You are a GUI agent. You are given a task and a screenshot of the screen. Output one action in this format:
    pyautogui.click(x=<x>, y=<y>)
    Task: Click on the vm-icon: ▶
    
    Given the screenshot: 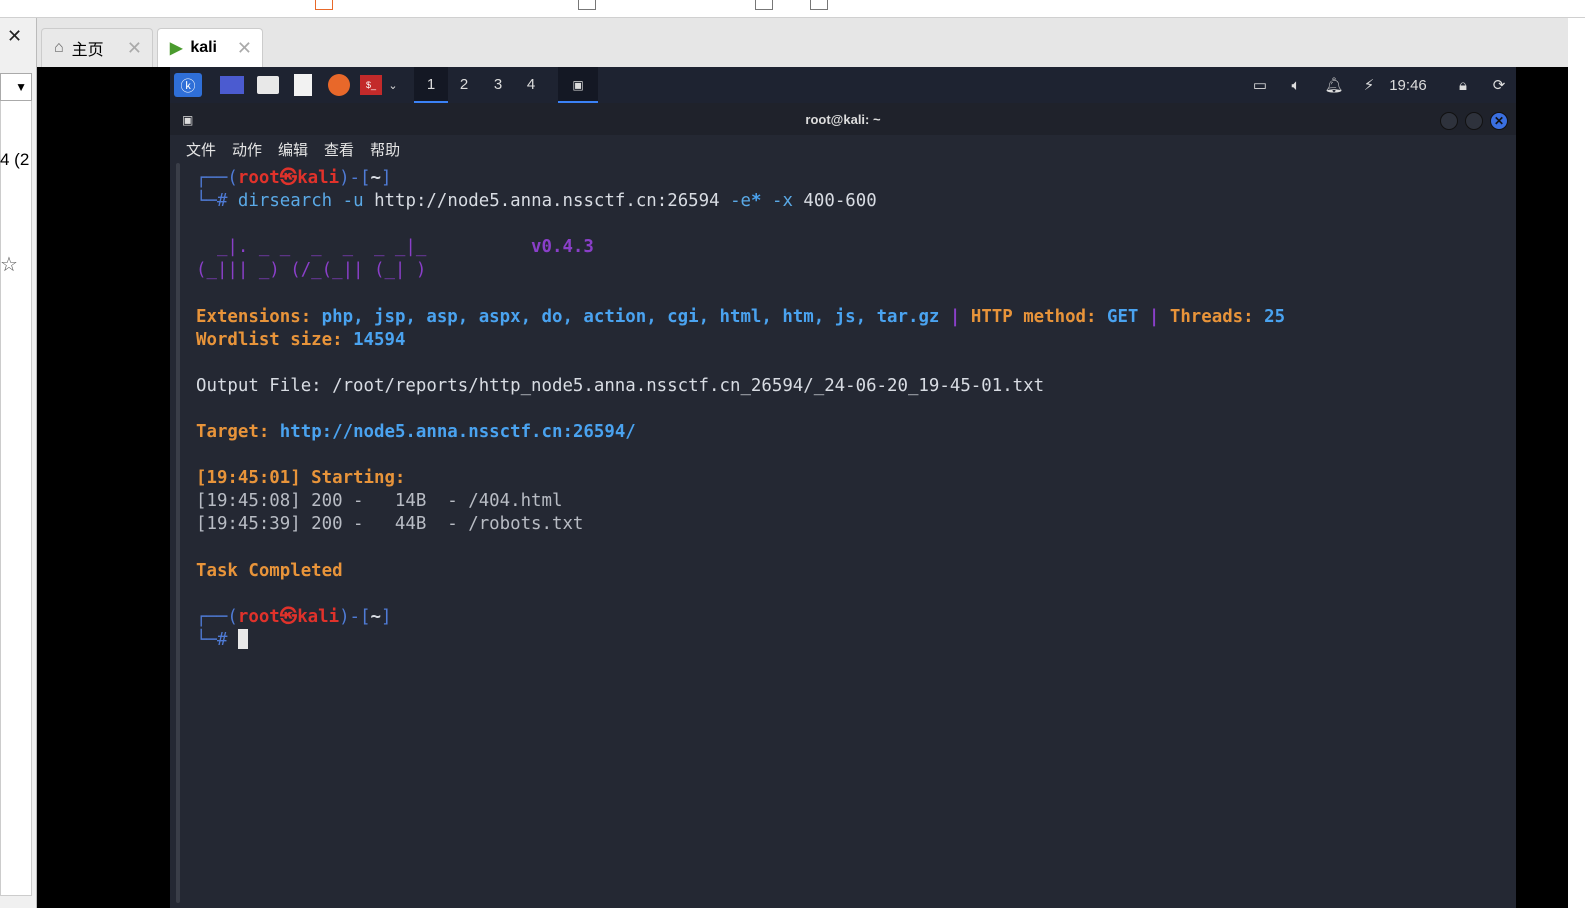 What is the action you would take?
    pyautogui.click(x=176, y=48)
    